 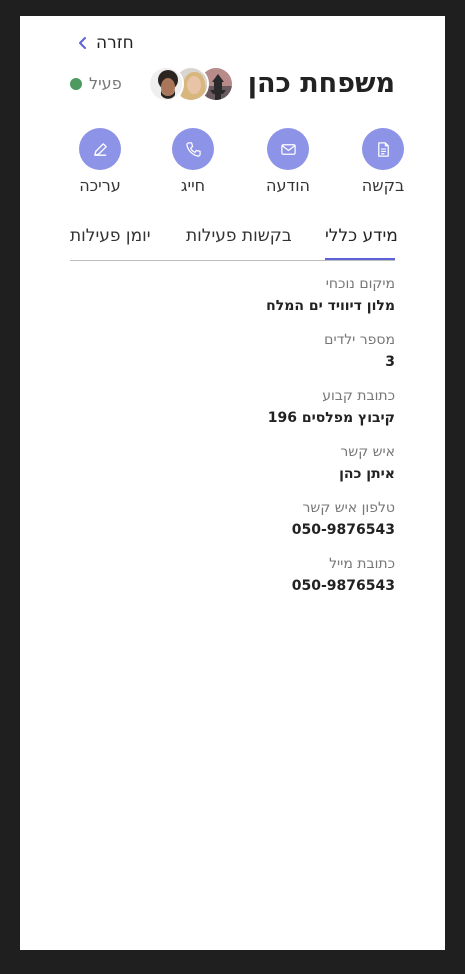 I want to click on message-button: הודעה, so click(x=288, y=161).